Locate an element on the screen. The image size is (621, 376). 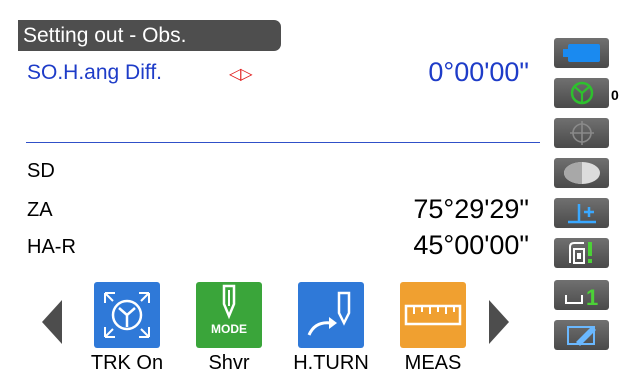
meas-button is located at coordinates (433, 315).